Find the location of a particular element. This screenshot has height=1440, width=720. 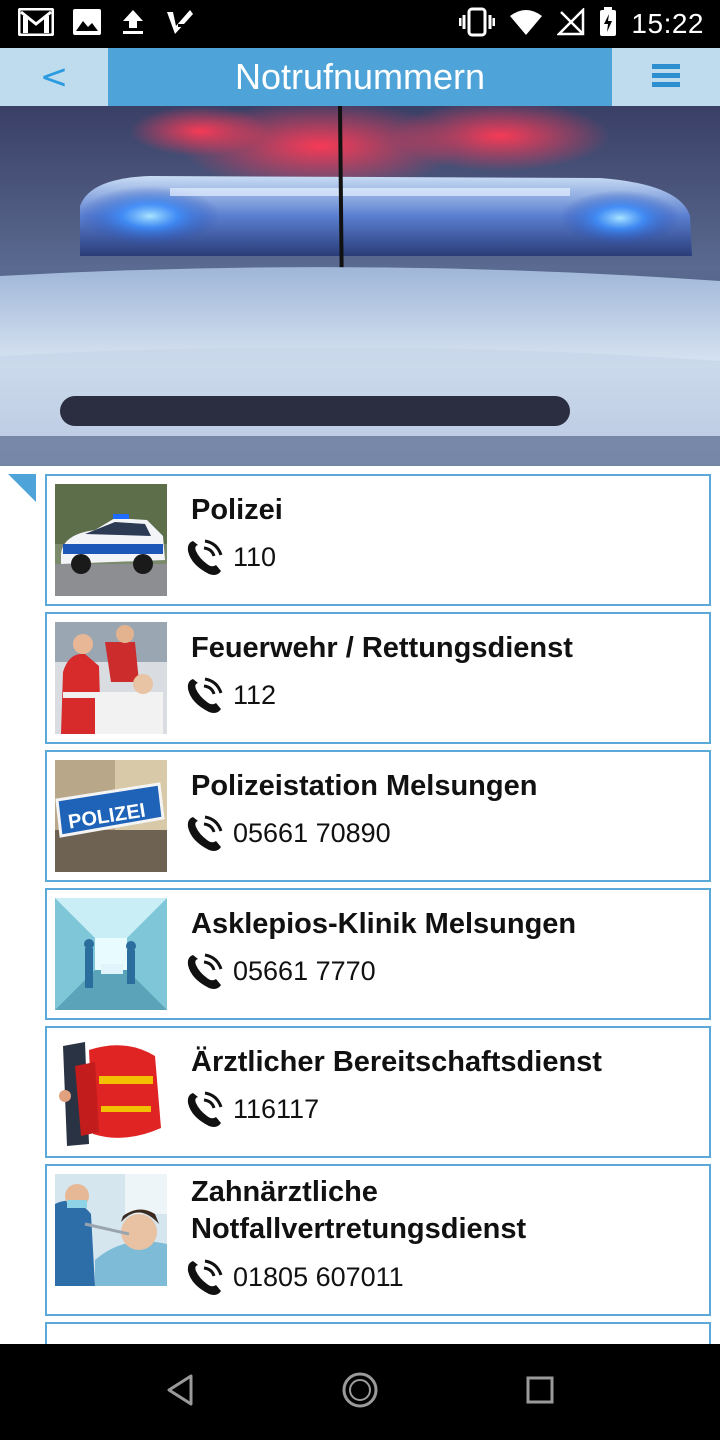

check-app-icon is located at coordinates (179, 24).